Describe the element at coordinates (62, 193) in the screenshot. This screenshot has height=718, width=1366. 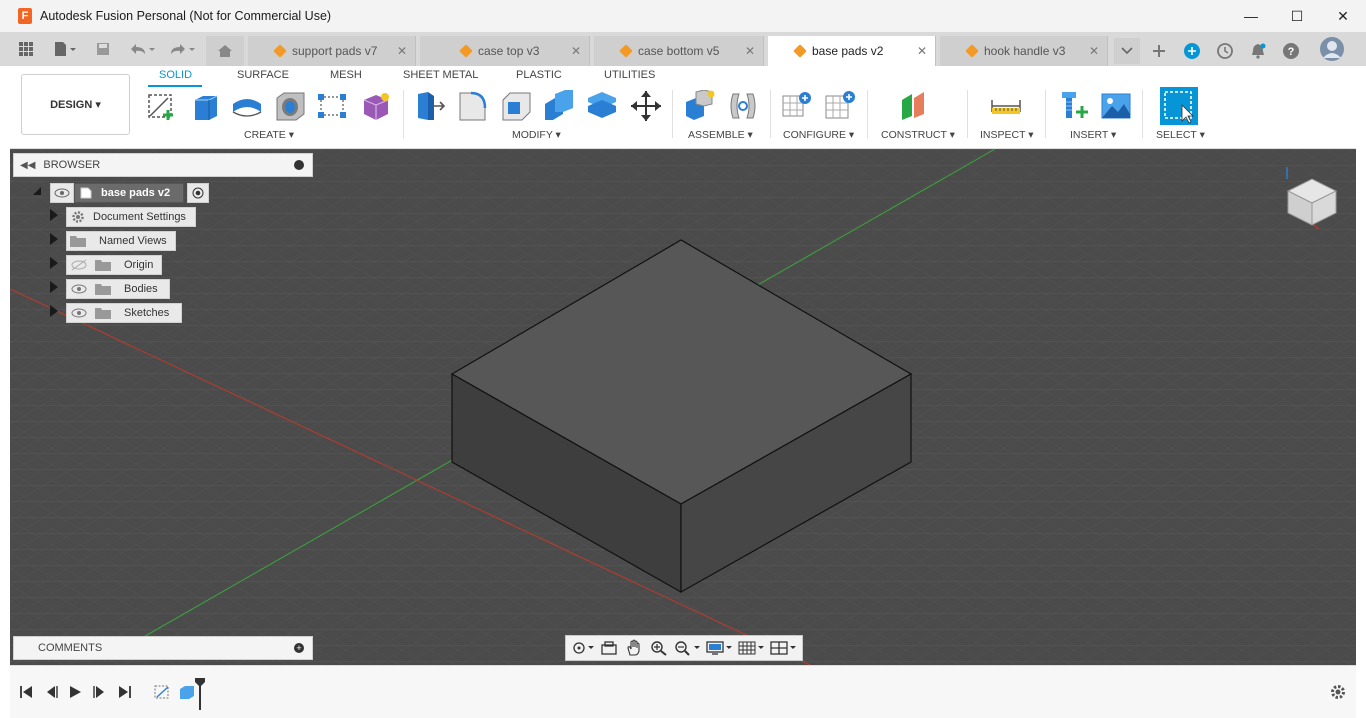
I see `root-visibility-icon` at that location.